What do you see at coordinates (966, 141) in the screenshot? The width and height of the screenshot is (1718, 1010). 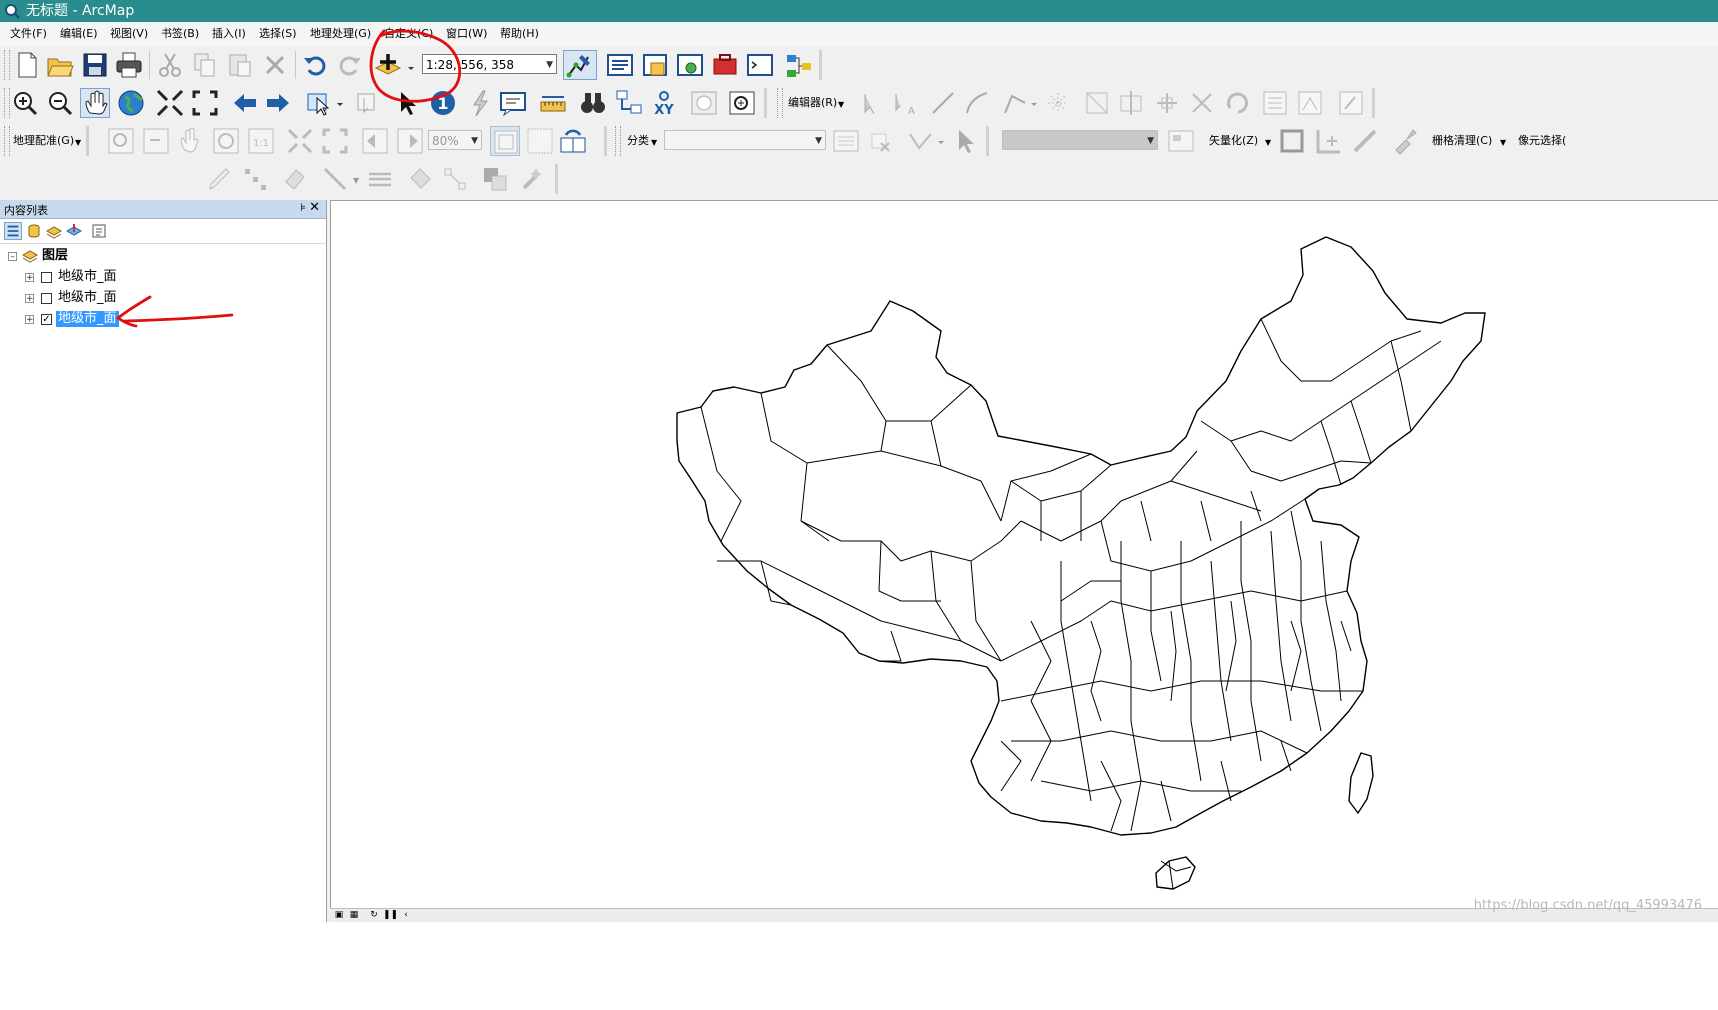 I see `select-training-icon` at bounding box center [966, 141].